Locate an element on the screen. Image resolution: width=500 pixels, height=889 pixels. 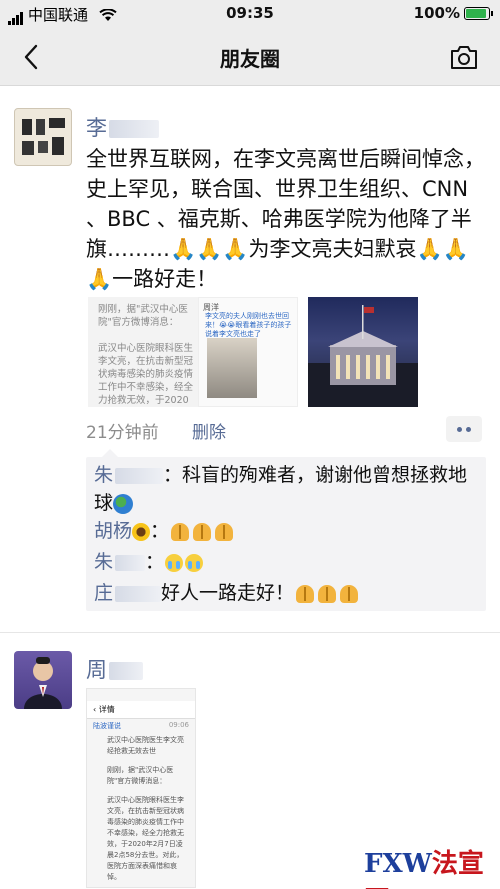
comment-item: 胡杨 ： is located at coordinates (286, 531).